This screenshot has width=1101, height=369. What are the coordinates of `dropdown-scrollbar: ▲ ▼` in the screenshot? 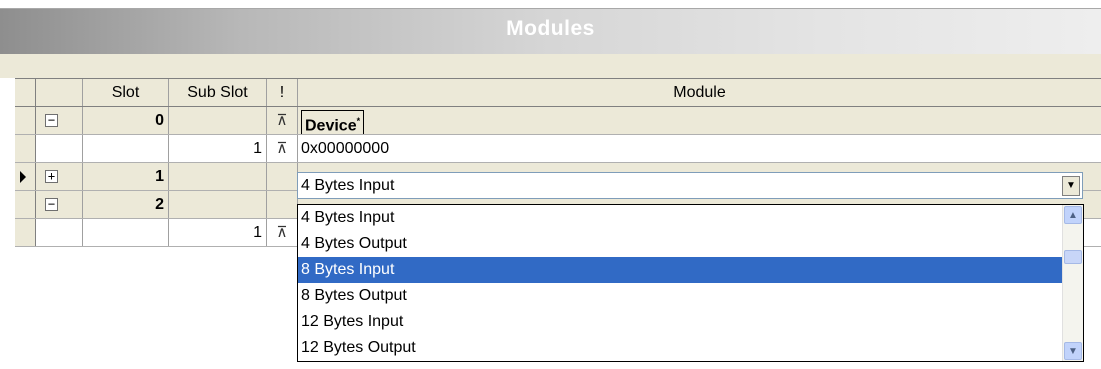 It's located at (1072, 283).